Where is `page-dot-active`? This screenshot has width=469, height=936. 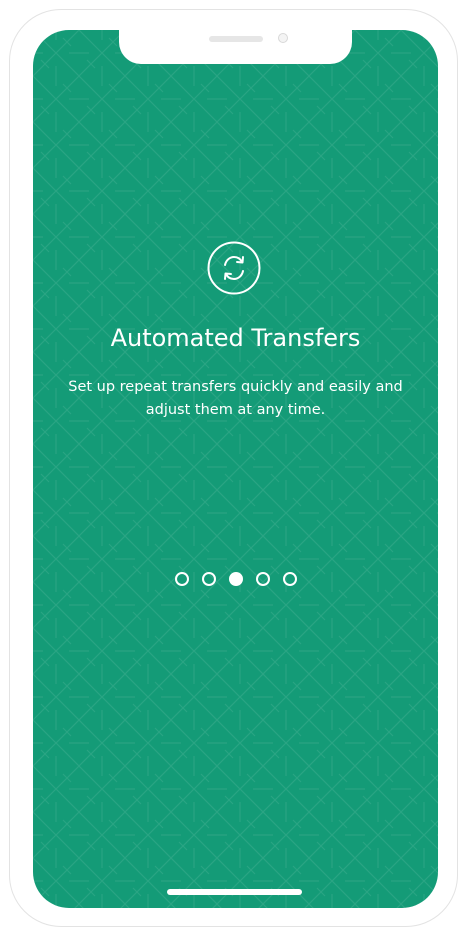
page-dot-active is located at coordinates (235, 579).